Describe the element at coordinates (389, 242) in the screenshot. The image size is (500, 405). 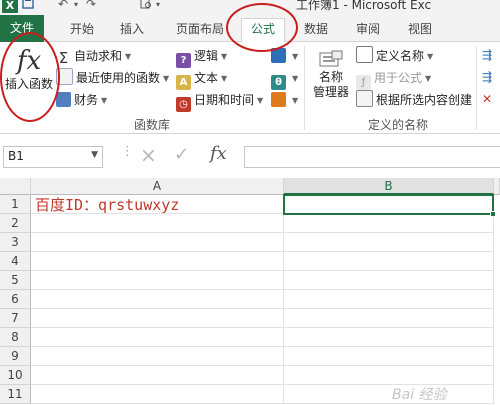
I see `cell-b3` at that location.